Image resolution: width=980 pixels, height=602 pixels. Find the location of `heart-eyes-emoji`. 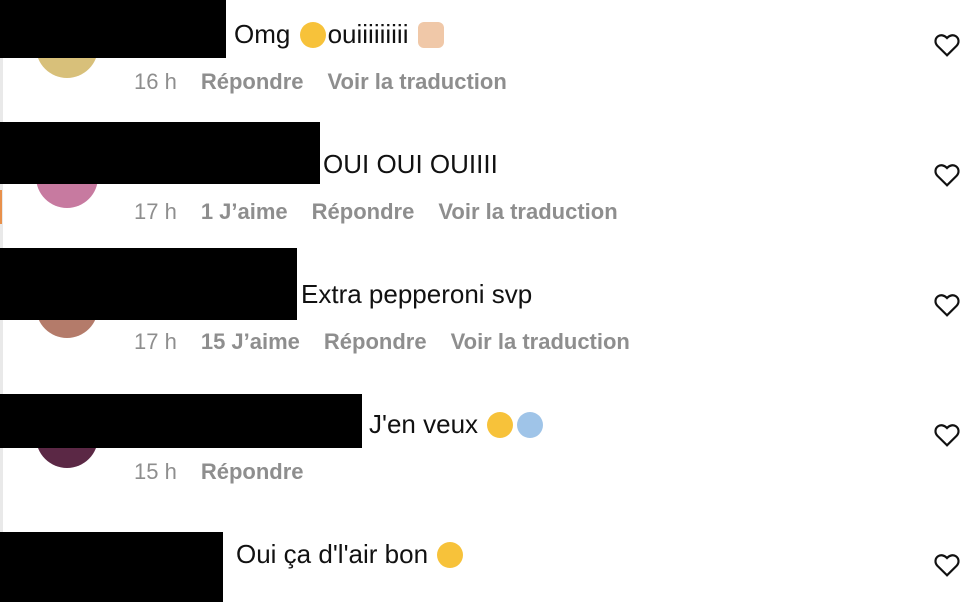

heart-eyes-emoji is located at coordinates (500, 425).